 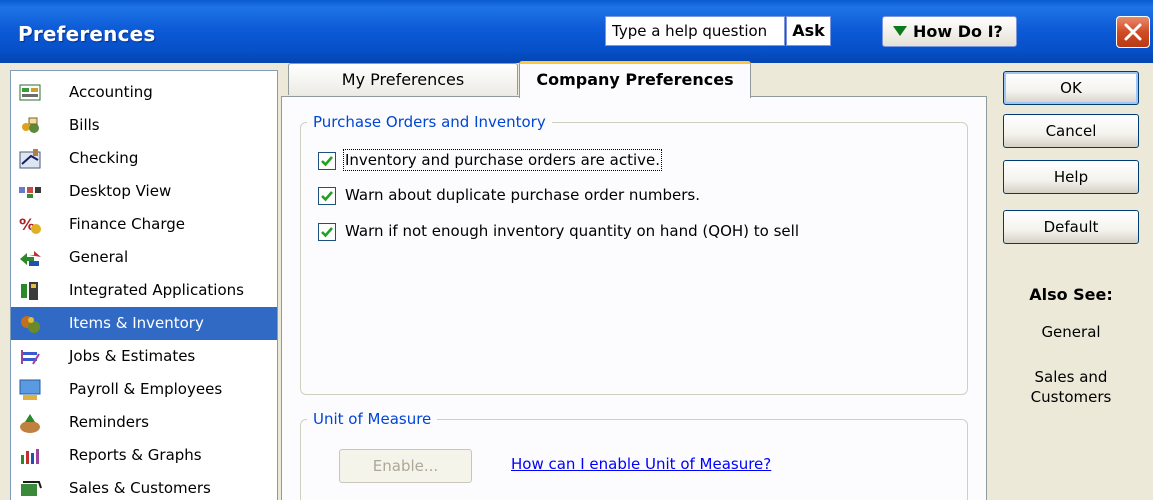 I want to click on items-inventory-icon, so click(x=30, y=324).